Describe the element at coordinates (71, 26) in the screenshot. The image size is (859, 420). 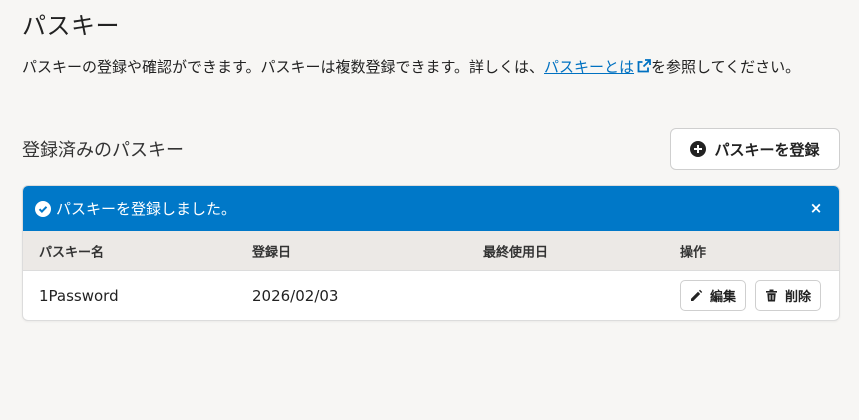
I see `page-title: パスキー` at that location.